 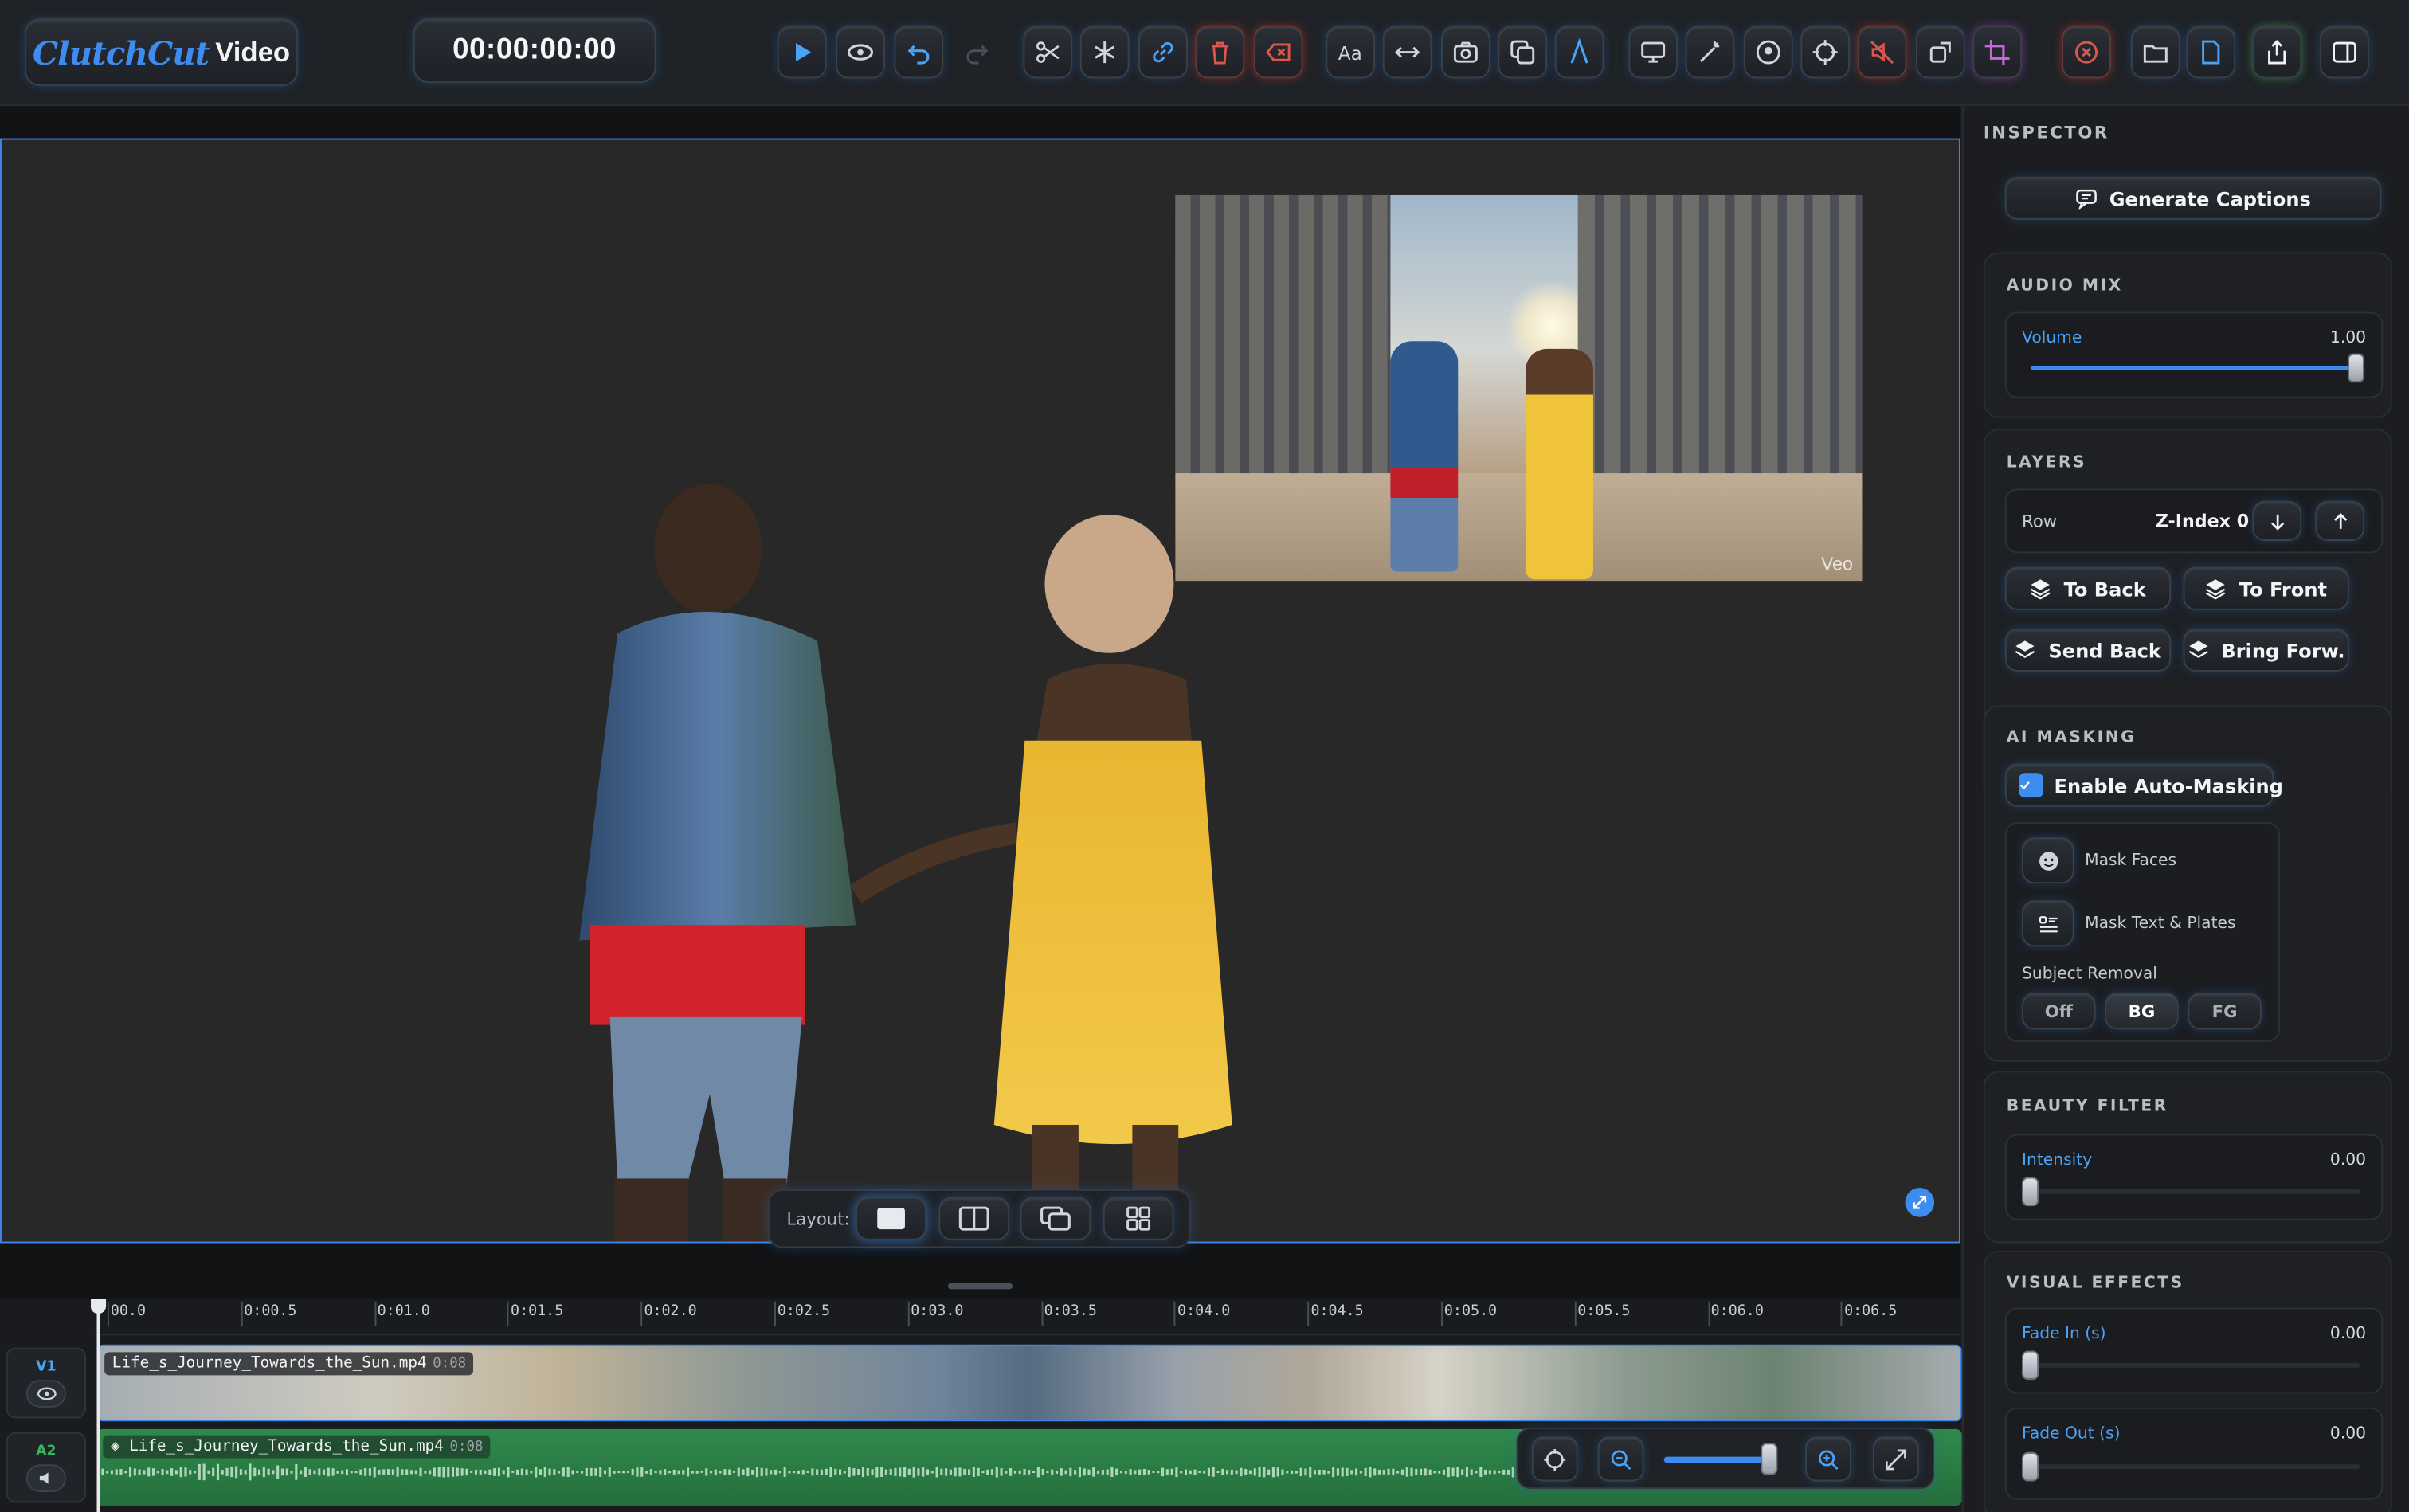 What do you see at coordinates (2195, 1192) in the screenshot?
I see `intensity-slider-track` at bounding box center [2195, 1192].